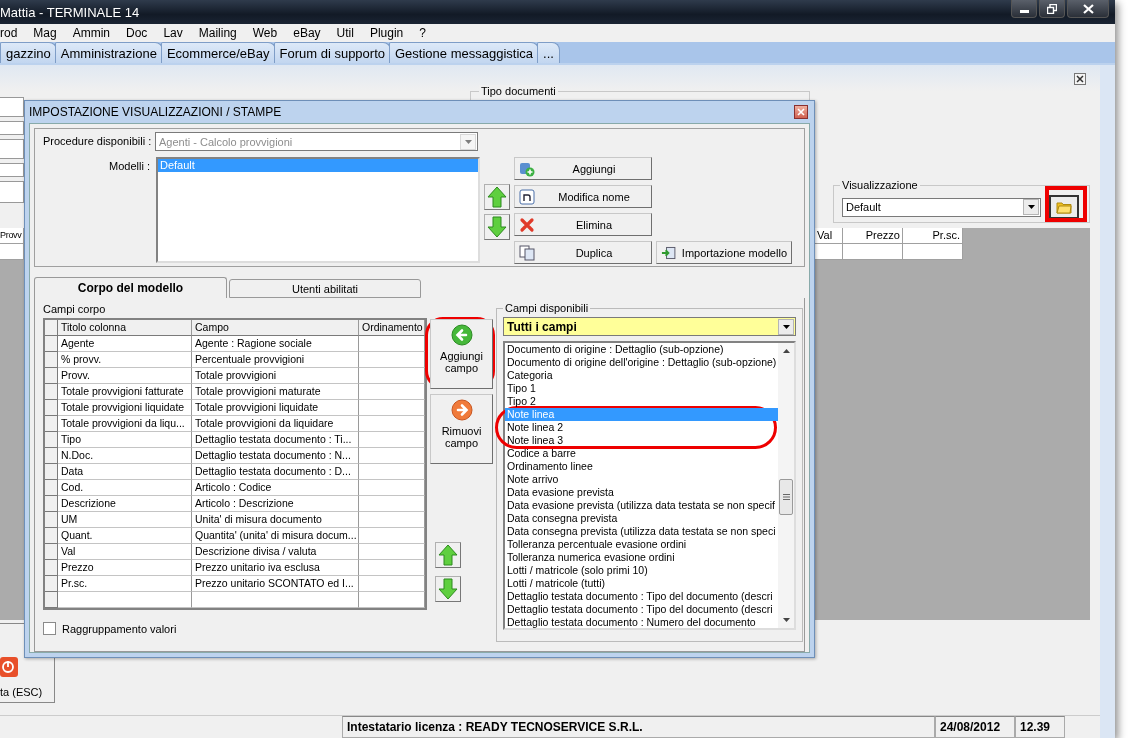 Image resolution: width=1130 pixels, height=753 pixels. Describe the element at coordinates (641, 505) in the screenshot. I see `list-item: Data evasione prevista (utilizza data testata se non specif` at that location.